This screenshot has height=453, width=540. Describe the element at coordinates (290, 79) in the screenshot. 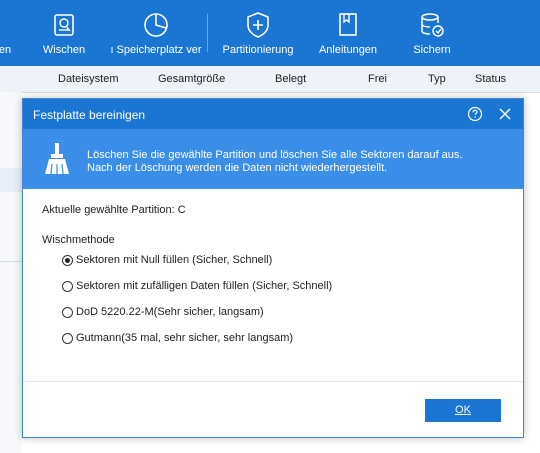

I see `column-header: Belegt` at that location.